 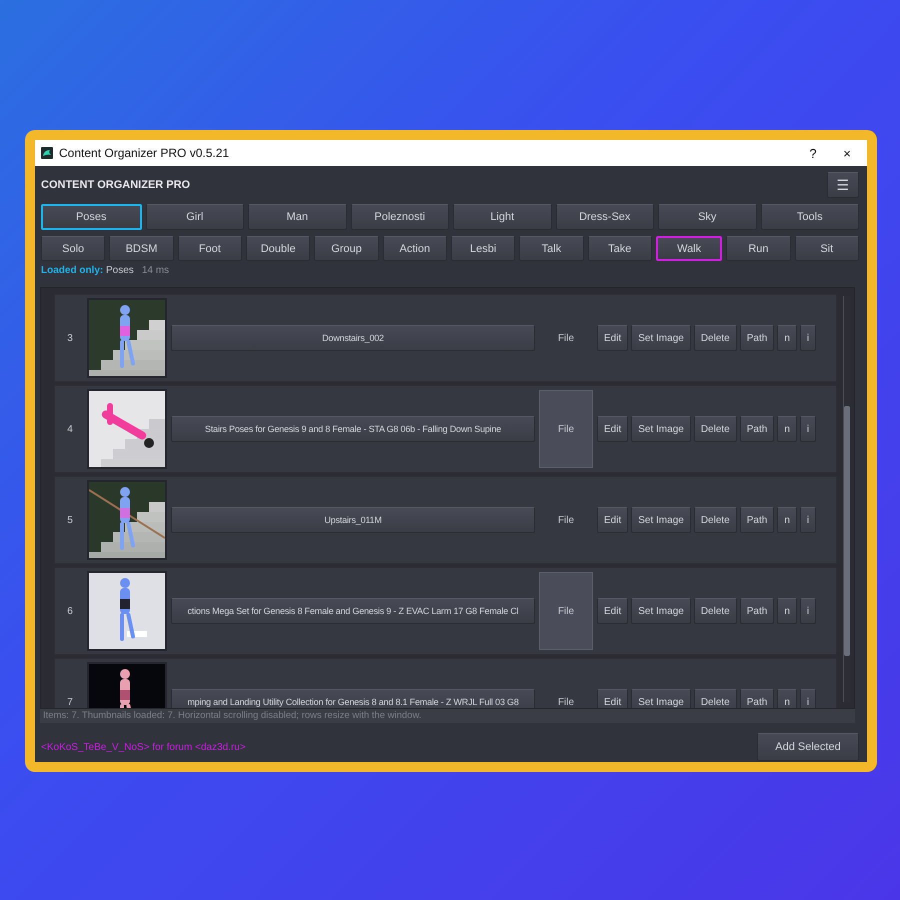 I want to click on subcategory-tab: Solo, so click(x=73, y=248).